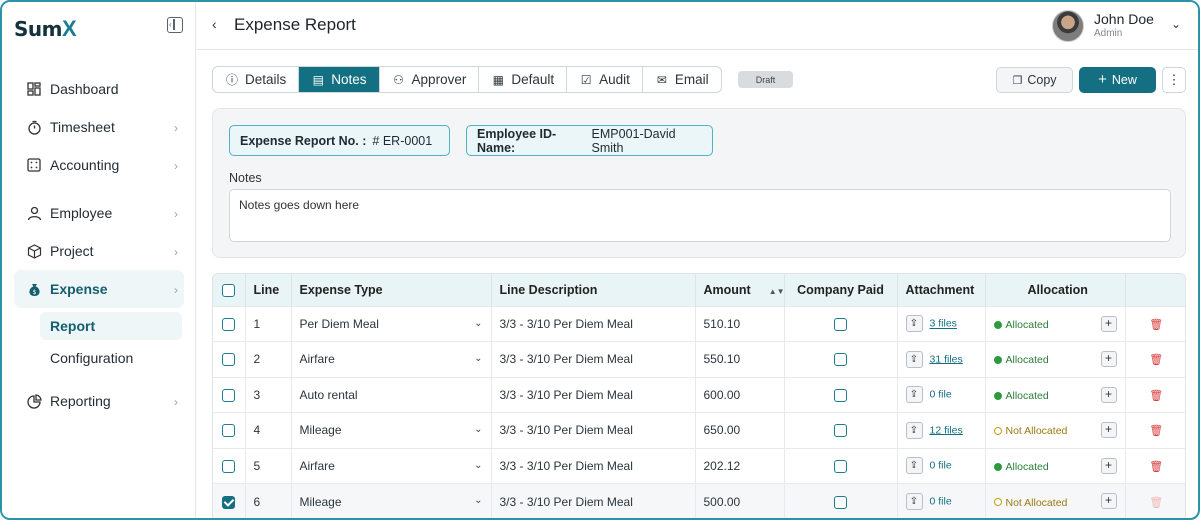 The width and height of the screenshot is (1200, 520). I want to click on attachment-files-link: 3 files, so click(943, 324).